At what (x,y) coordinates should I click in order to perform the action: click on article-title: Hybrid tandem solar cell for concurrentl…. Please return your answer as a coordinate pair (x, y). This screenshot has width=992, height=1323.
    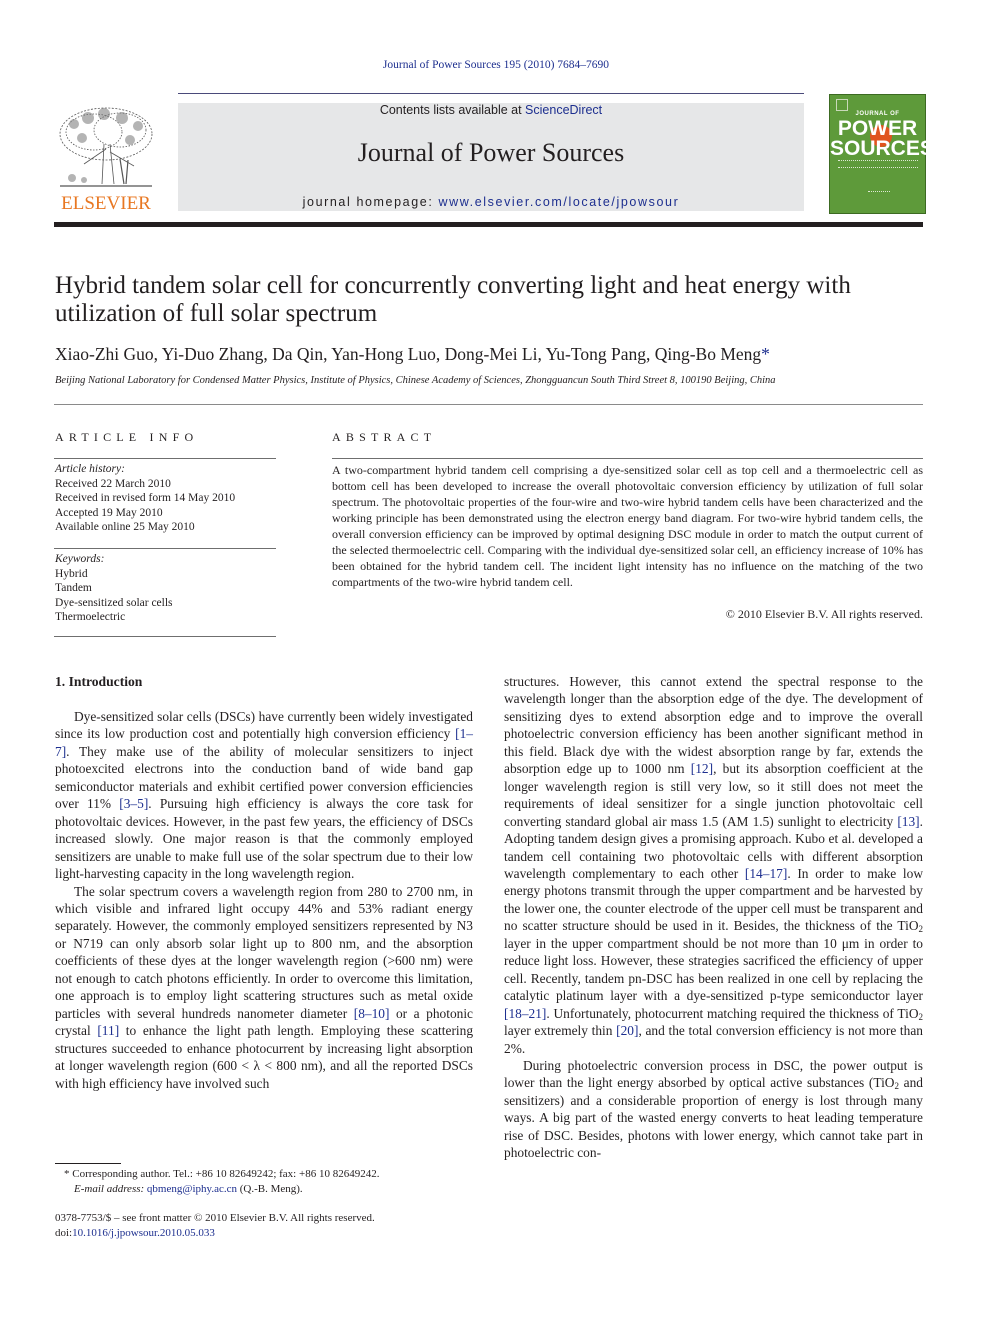
    Looking at the image, I should click on (453, 299).